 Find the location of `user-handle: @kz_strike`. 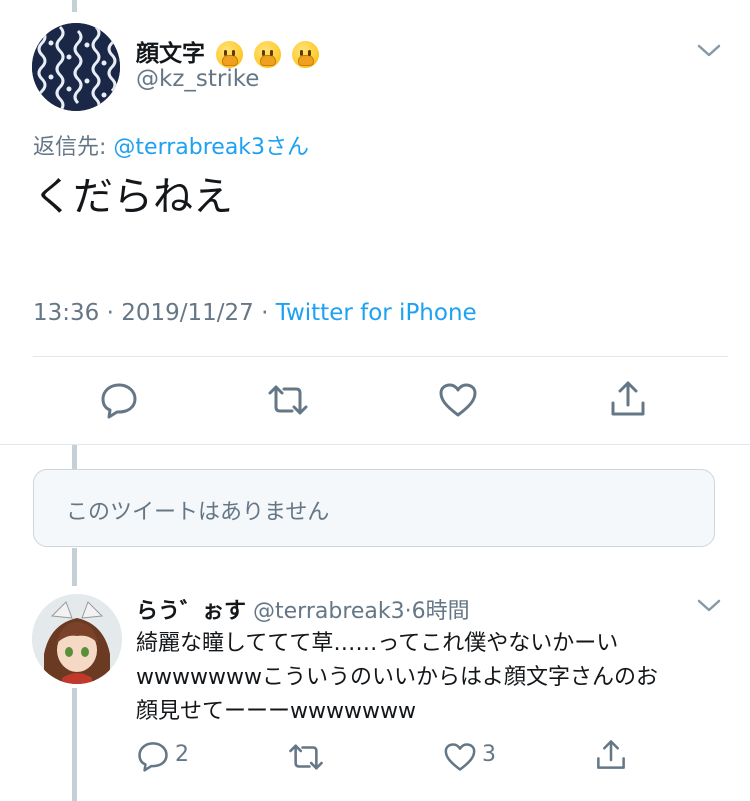

user-handle: @kz_strike is located at coordinates (197, 79).